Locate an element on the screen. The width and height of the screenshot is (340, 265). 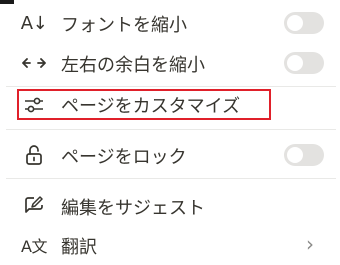
menu-item-lock-page: ページをロック is located at coordinates (170, 155).